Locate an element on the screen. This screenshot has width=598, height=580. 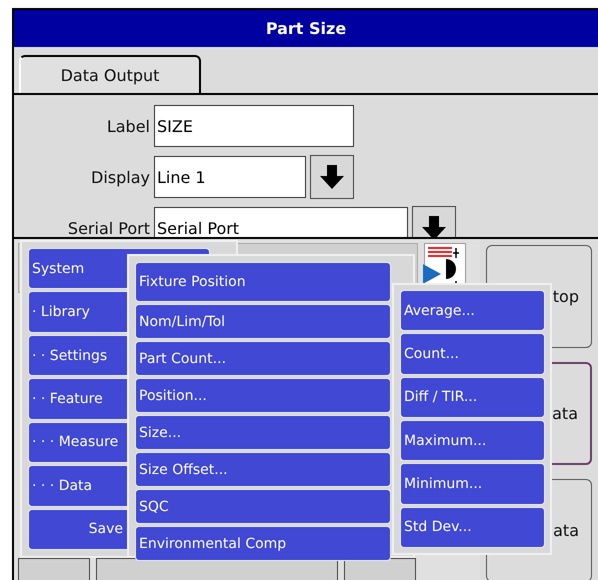
tab: Data Output is located at coordinates (110, 74).